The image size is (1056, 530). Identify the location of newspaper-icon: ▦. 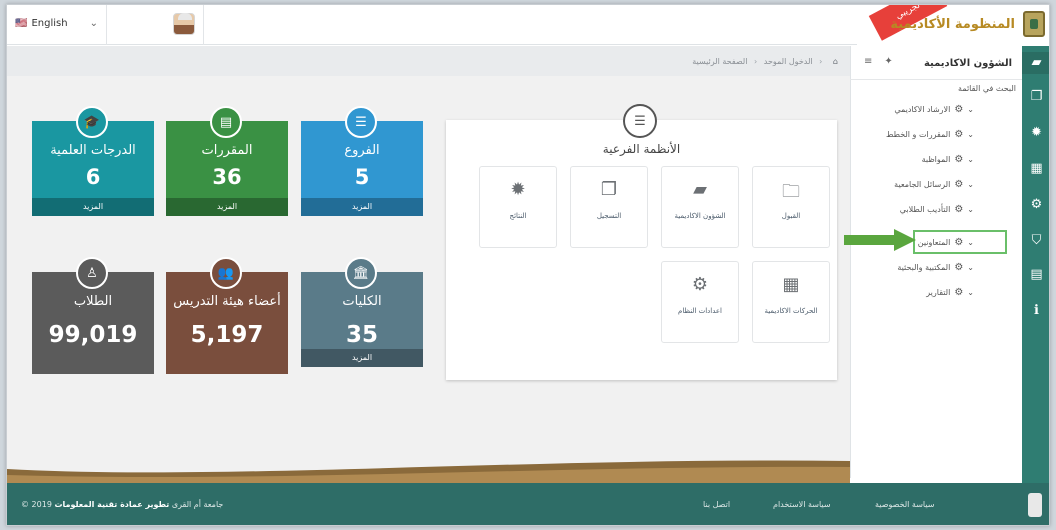
(1035, 169).